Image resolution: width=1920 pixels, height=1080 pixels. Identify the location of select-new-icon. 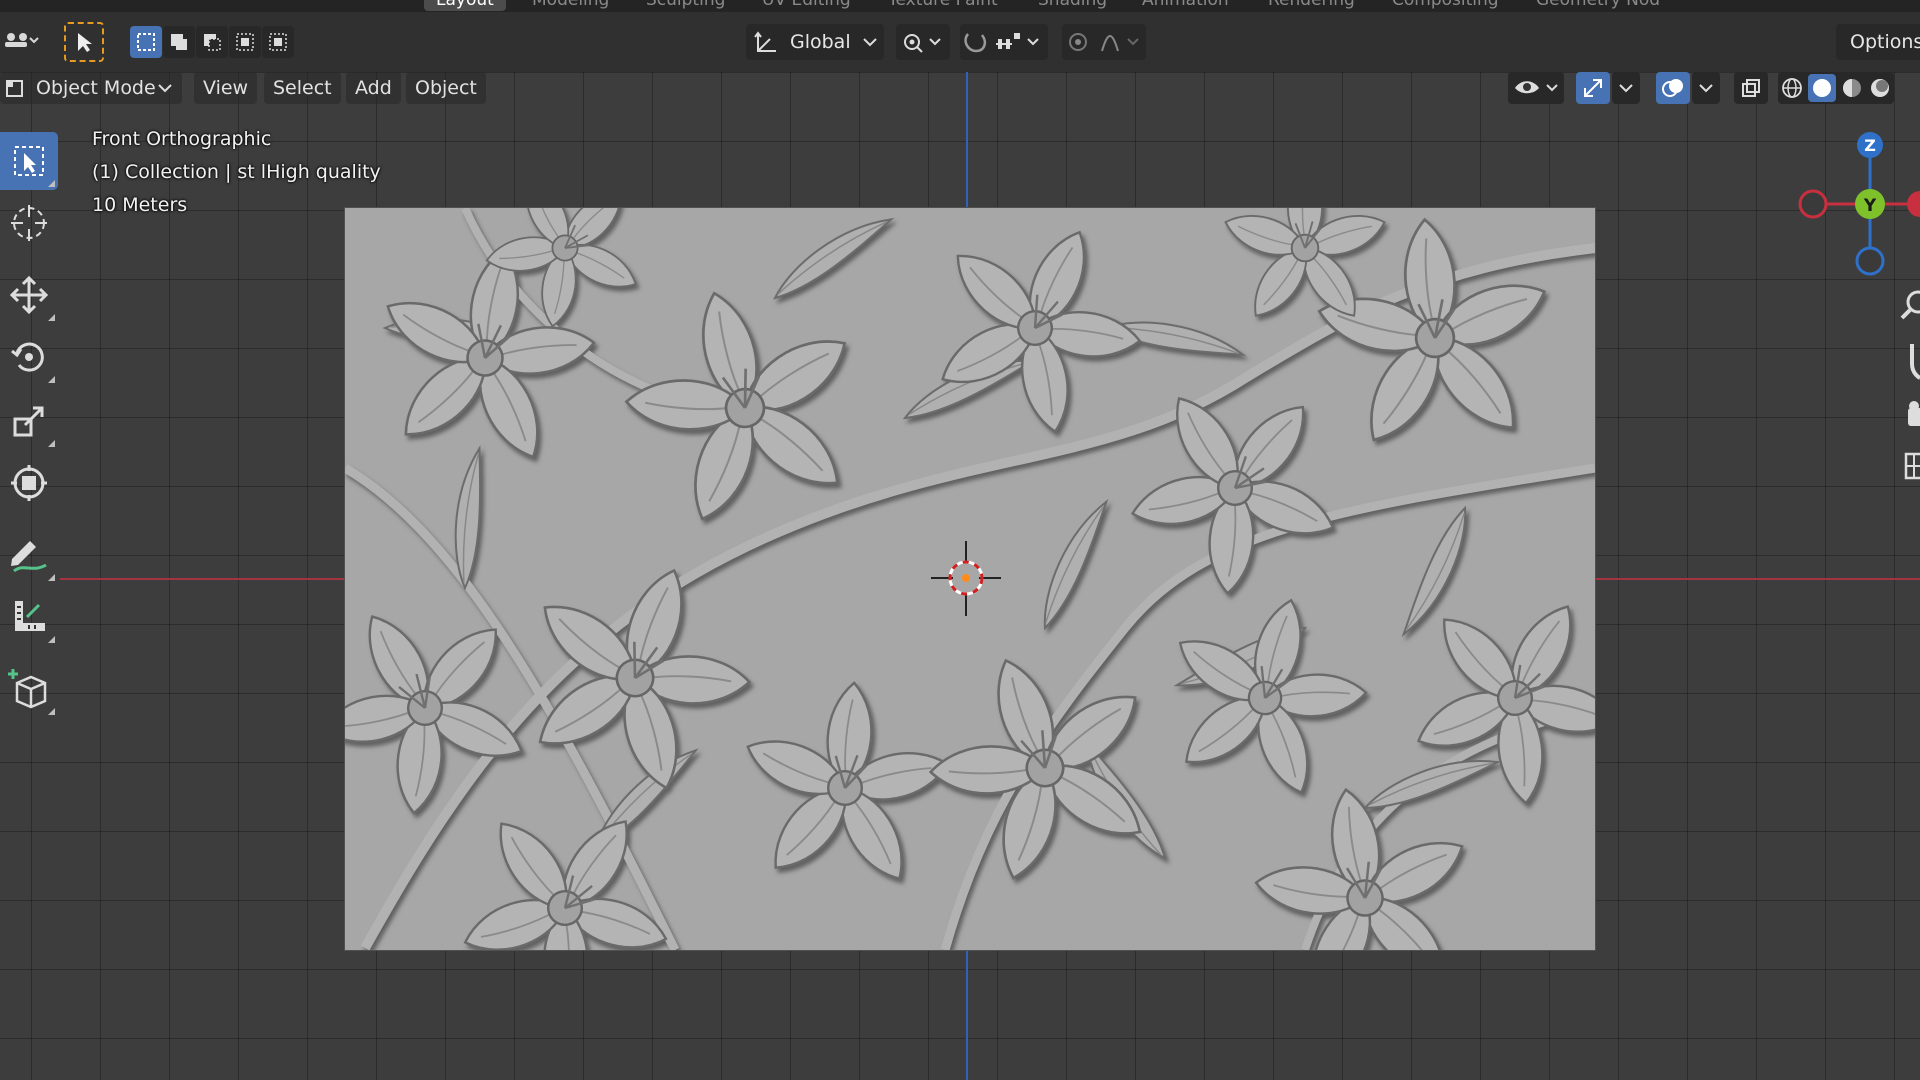
(146, 42).